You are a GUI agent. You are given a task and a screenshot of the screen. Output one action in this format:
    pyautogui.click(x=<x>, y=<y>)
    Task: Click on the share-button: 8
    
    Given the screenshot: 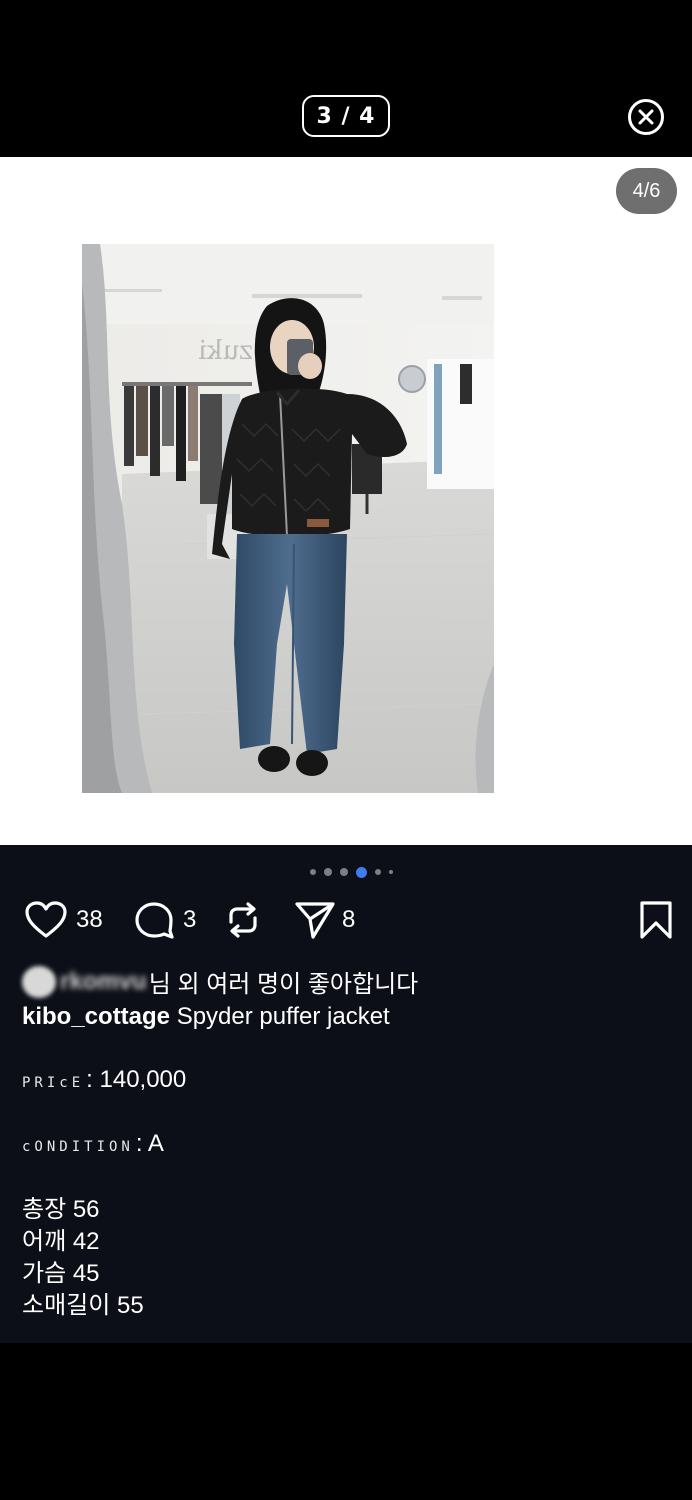 What is the action you would take?
    pyautogui.click(x=324, y=920)
    